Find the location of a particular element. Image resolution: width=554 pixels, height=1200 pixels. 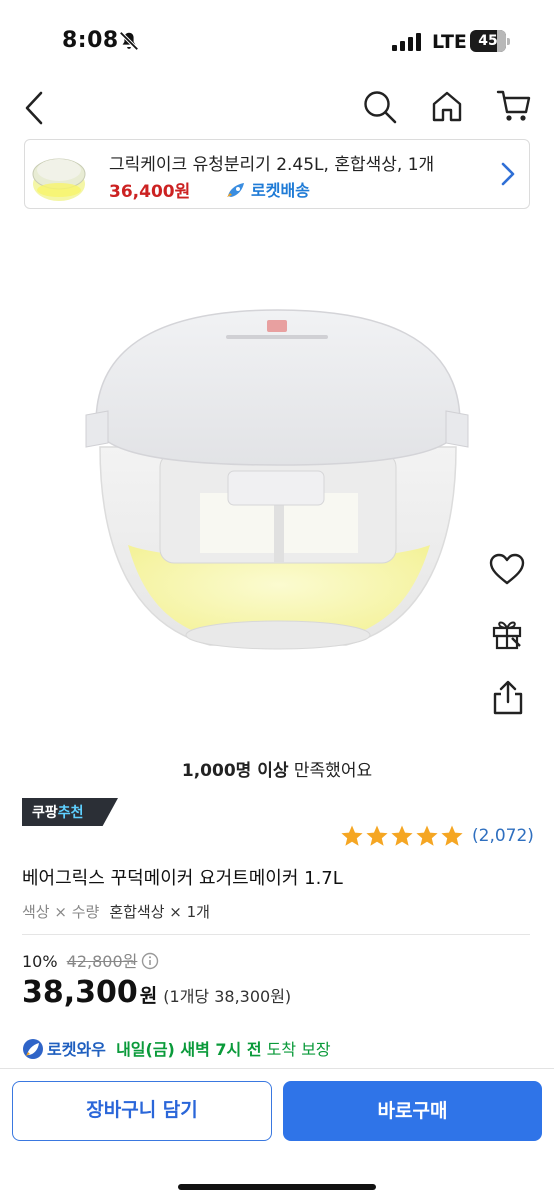

option-line: 색상 × 수량 혼합색상 × 1개 is located at coordinates (116, 911).